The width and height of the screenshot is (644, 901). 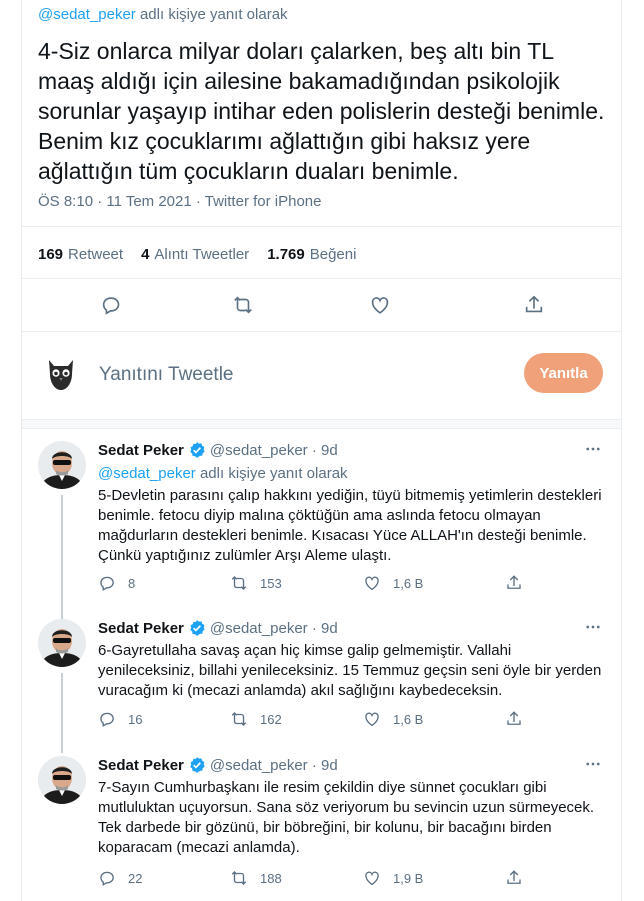 I want to click on retweet-action: 188, so click(x=256, y=878).